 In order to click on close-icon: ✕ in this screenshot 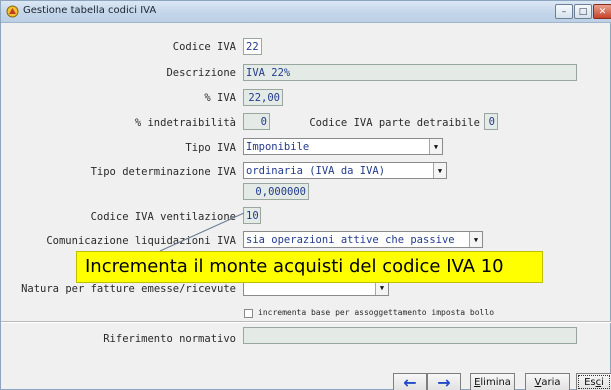, I will do `click(602, 11)`.